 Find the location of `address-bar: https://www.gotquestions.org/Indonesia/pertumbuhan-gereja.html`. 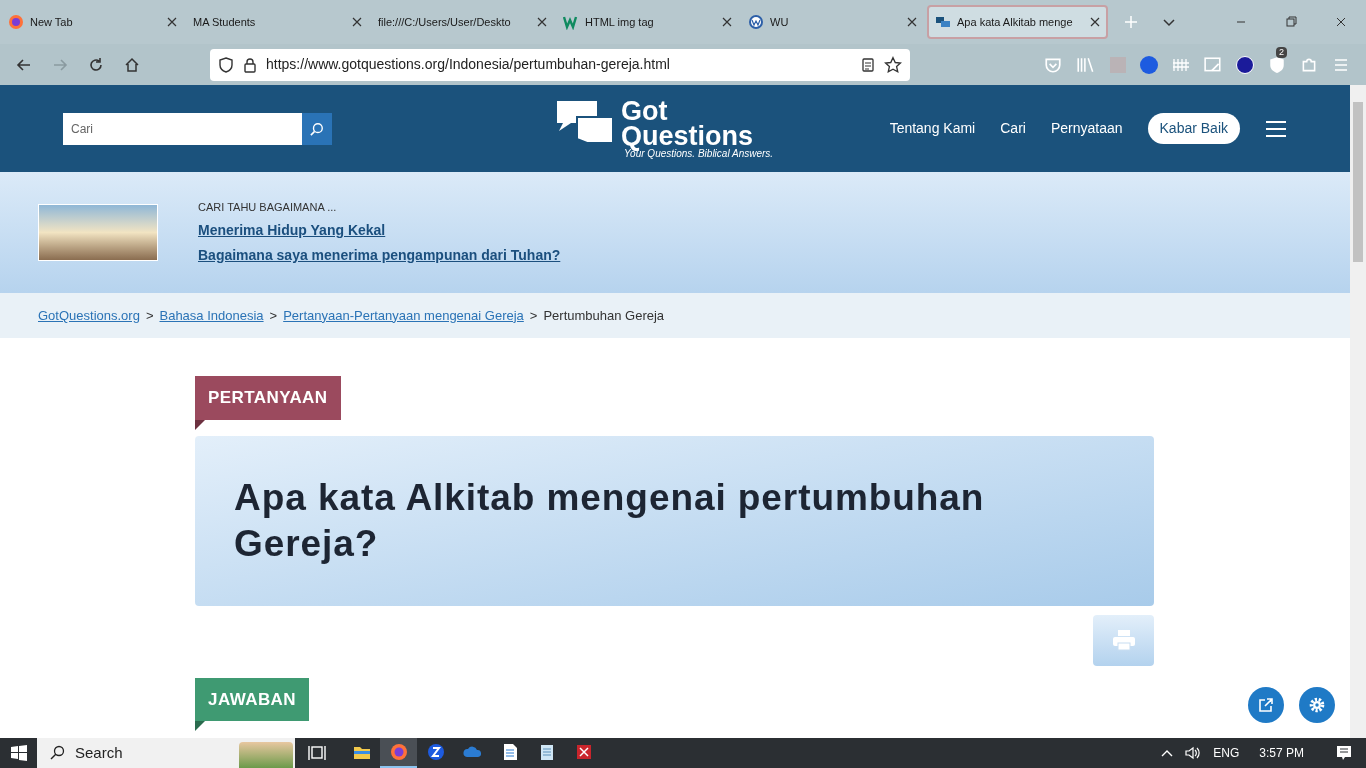

address-bar: https://www.gotquestions.org/Indonesia/pertumbuhan-gereja.html is located at coordinates (560, 64).